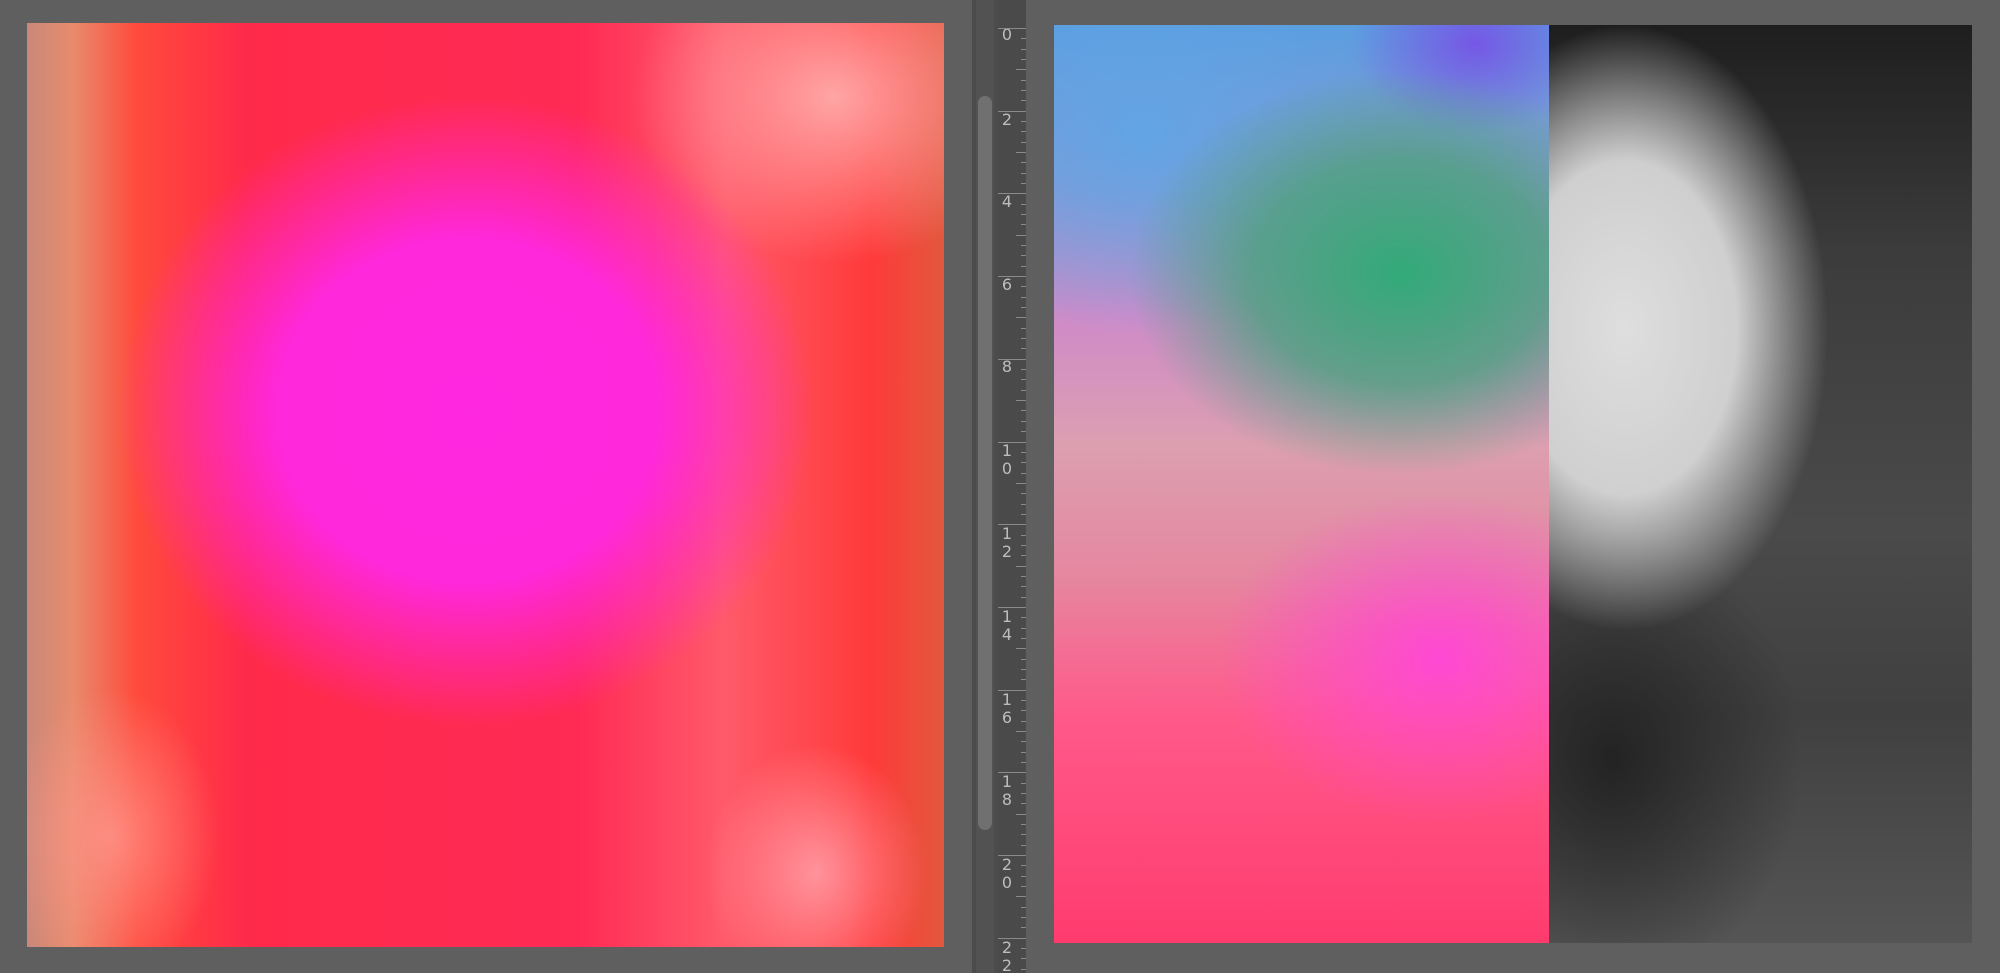 The width and height of the screenshot is (2000, 973). Describe the element at coordinates (1007, 119) in the screenshot. I see `ruler-label: 2` at that location.